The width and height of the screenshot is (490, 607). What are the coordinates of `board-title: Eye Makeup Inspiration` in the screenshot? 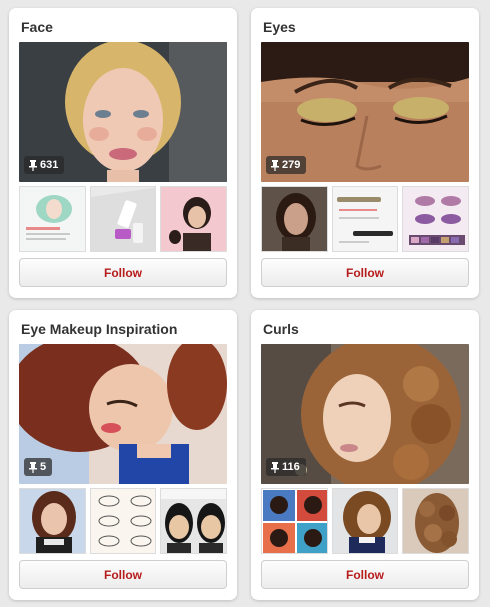 It's located at (99, 329).